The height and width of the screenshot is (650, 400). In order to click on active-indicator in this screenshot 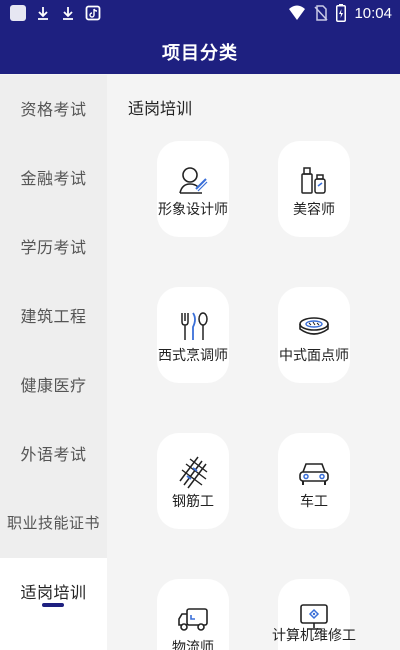, I will do `click(53, 605)`.